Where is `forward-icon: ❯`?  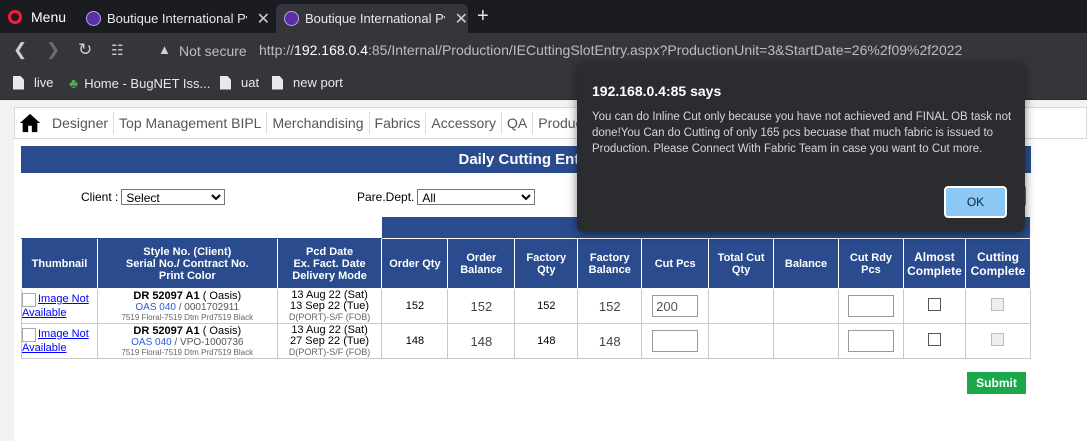 forward-icon: ❯ is located at coordinates (53, 50).